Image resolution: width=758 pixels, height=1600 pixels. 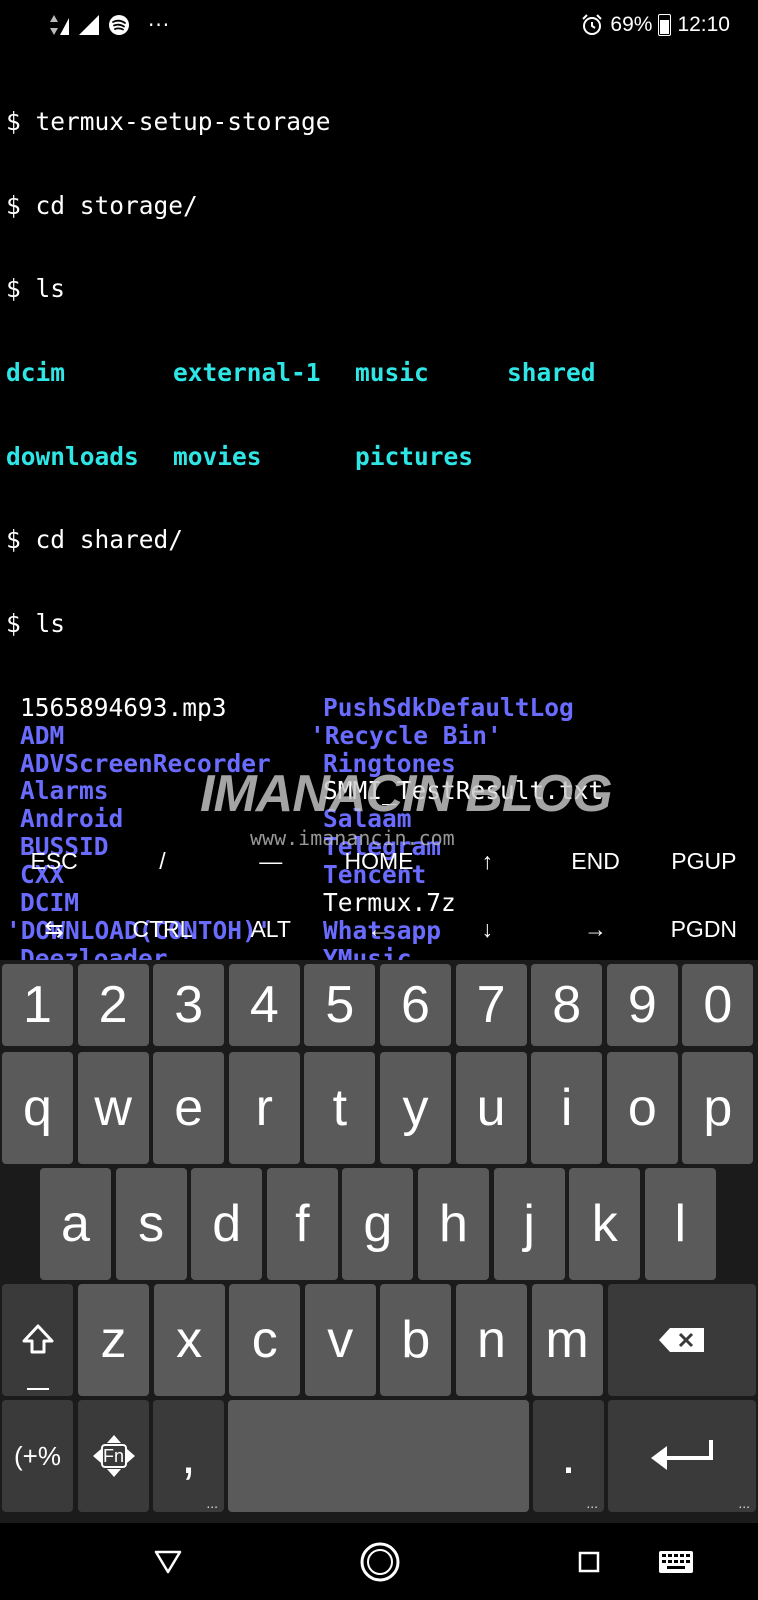 I want to click on back-triangle-icon, so click(x=168, y=1561).